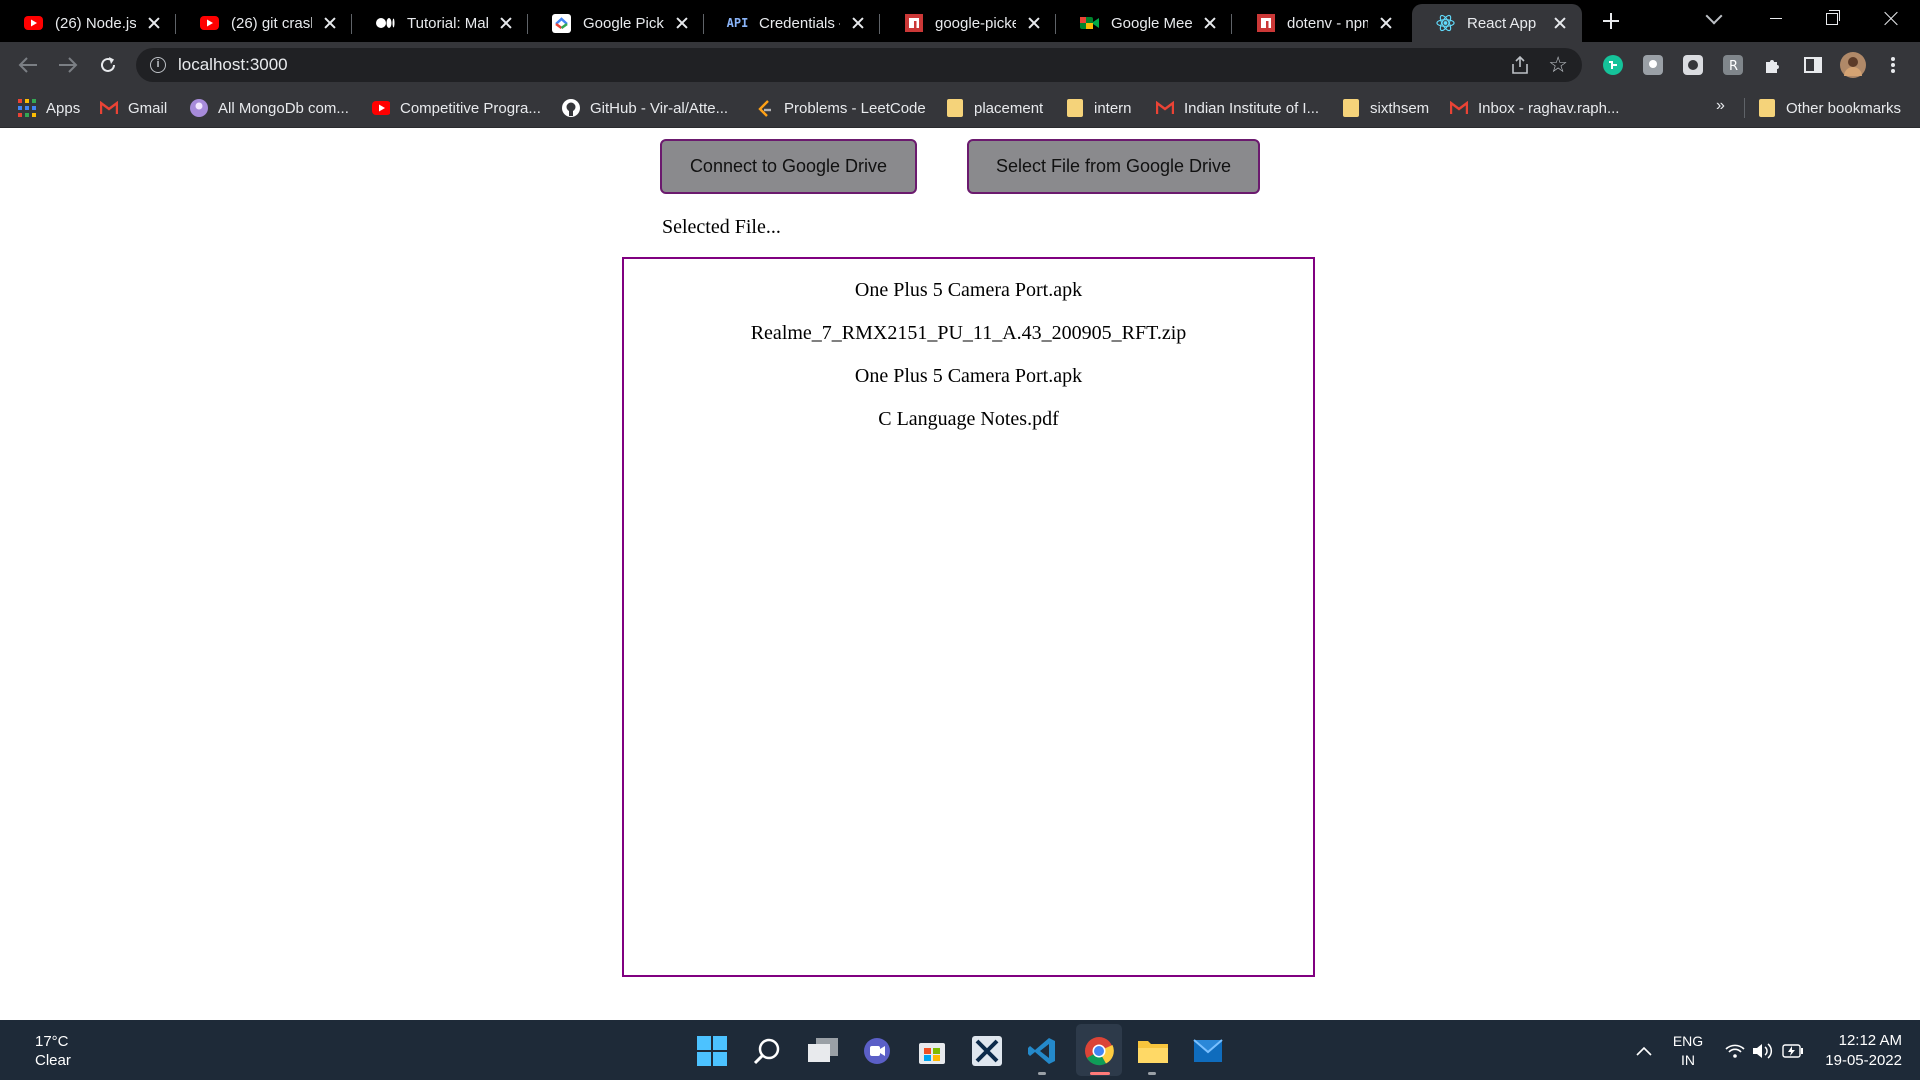 The width and height of the screenshot is (1920, 1080). Describe the element at coordinates (1009, 108) in the screenshot. I see `bookmark-label: placement` at that location.